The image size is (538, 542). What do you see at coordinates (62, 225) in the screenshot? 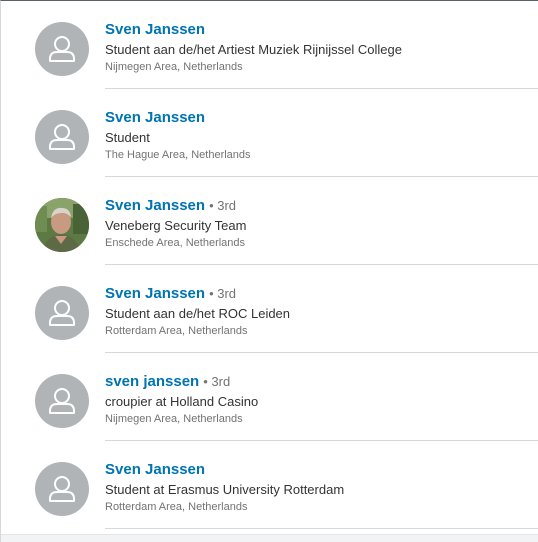
I see `profile-photo` at bounding box center [62, 225].